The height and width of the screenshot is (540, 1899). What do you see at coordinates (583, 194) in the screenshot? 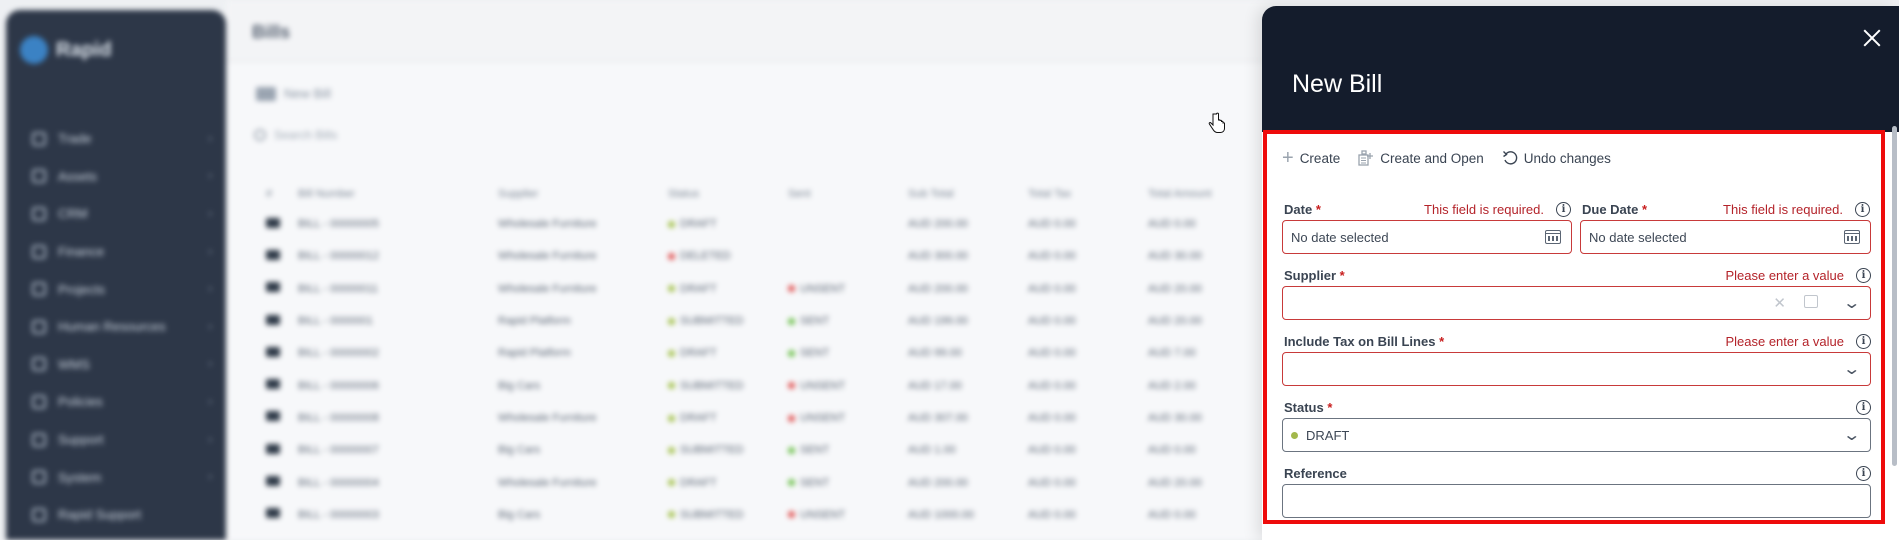
I see `column-header: Supplier` at bounding box center [583, 194].